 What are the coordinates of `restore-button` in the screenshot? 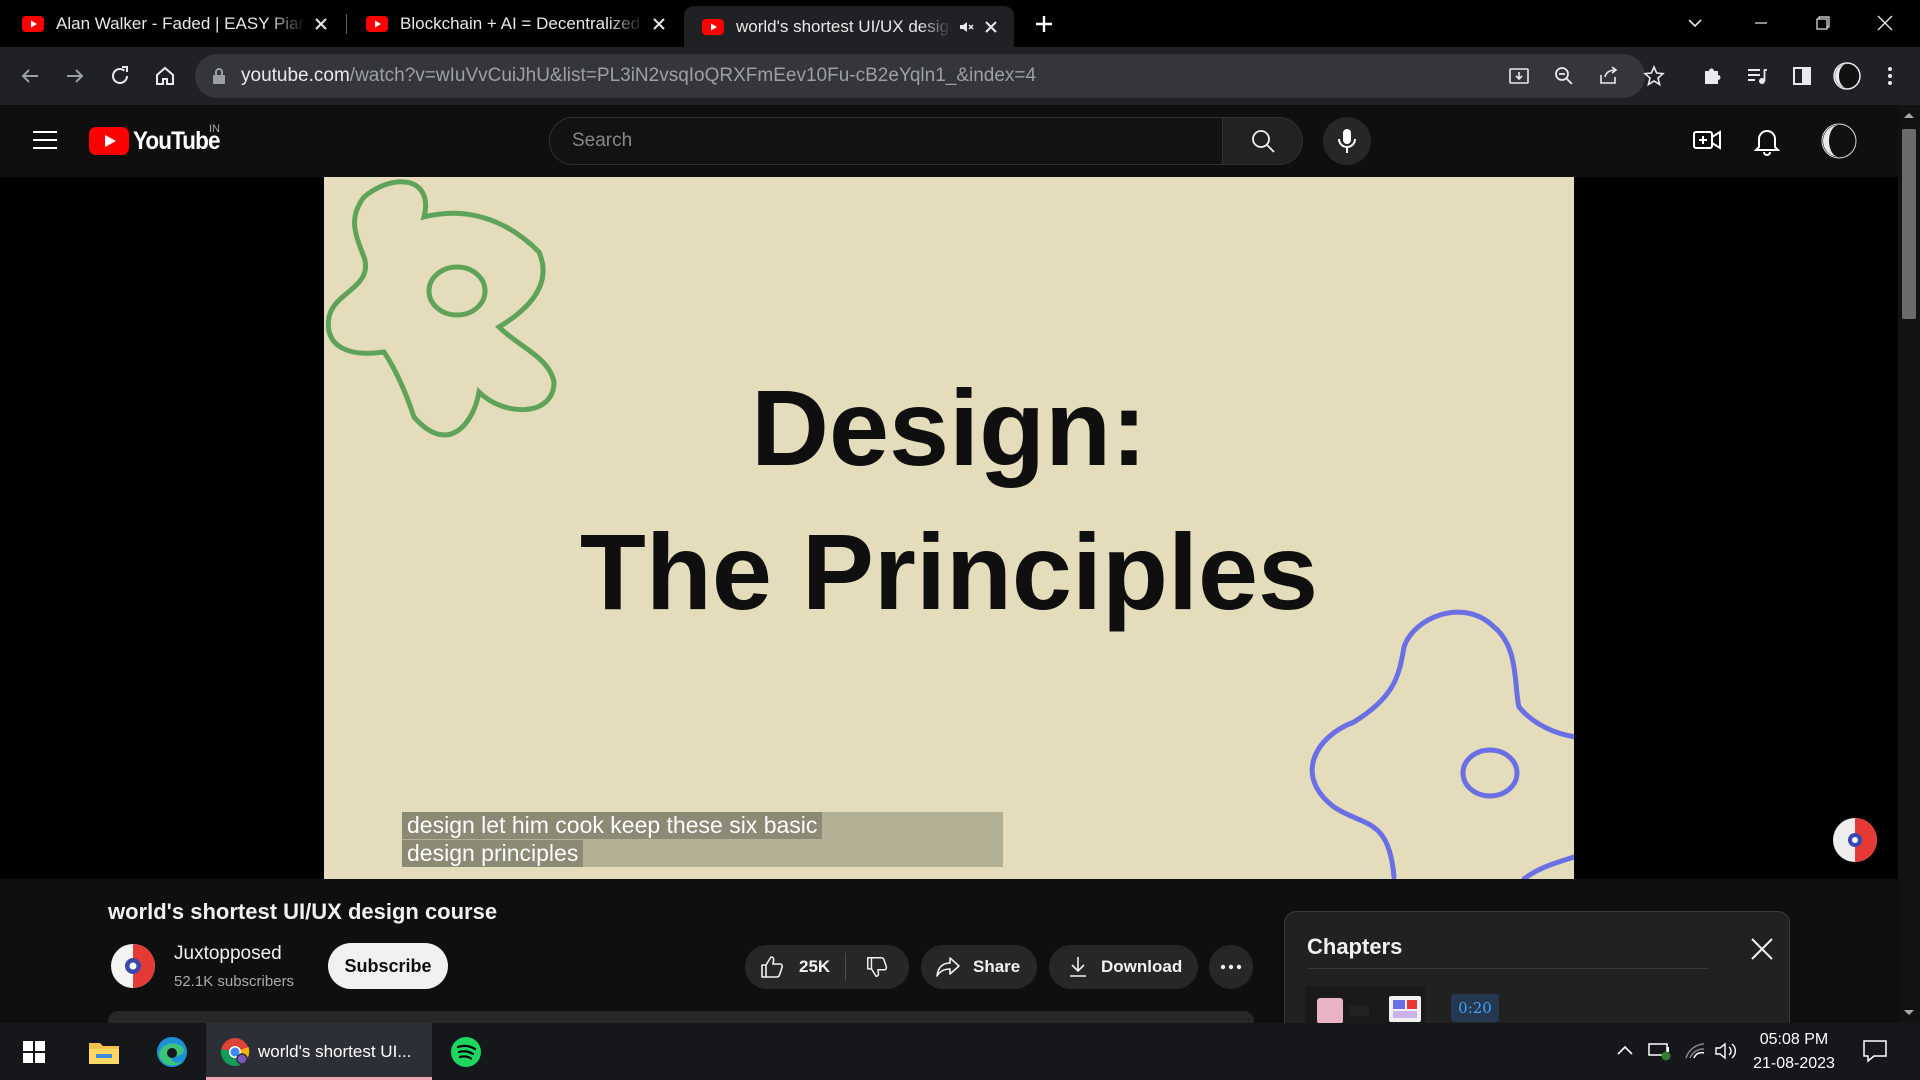 It's located at (1823, 23).